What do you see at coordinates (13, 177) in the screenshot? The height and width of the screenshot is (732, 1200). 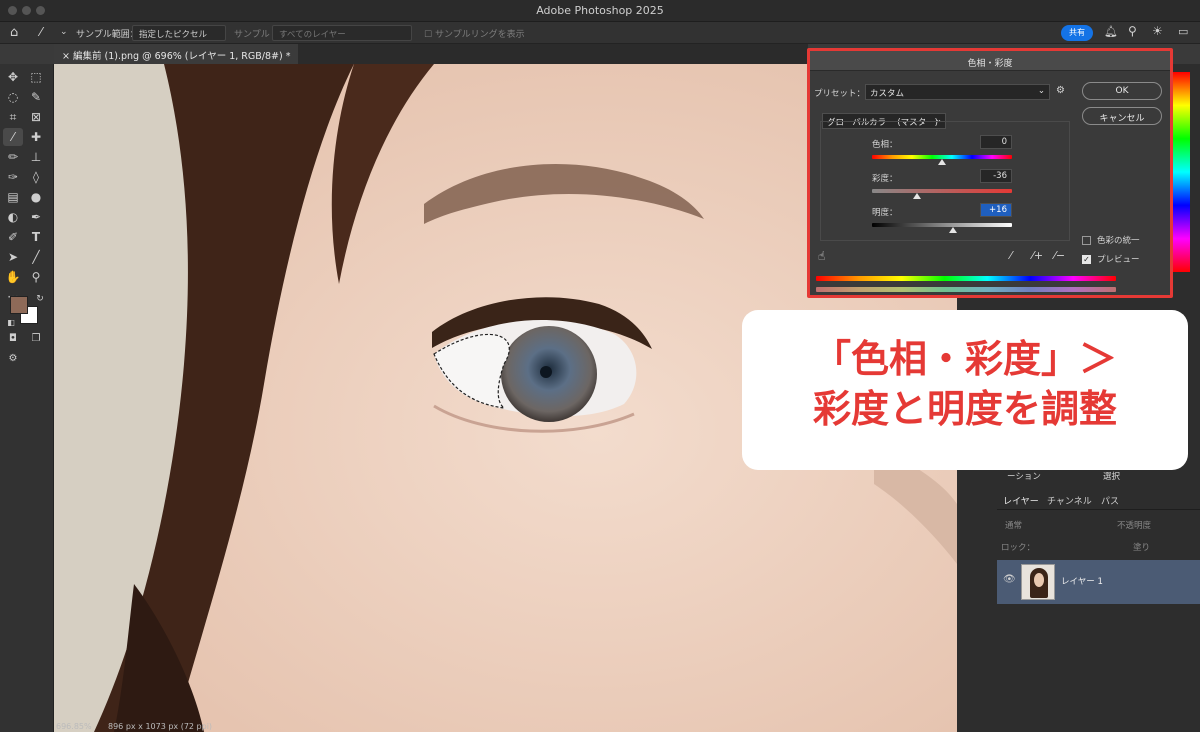 I see `history-brush-icon: ✑` at bounding box center [13, 177].